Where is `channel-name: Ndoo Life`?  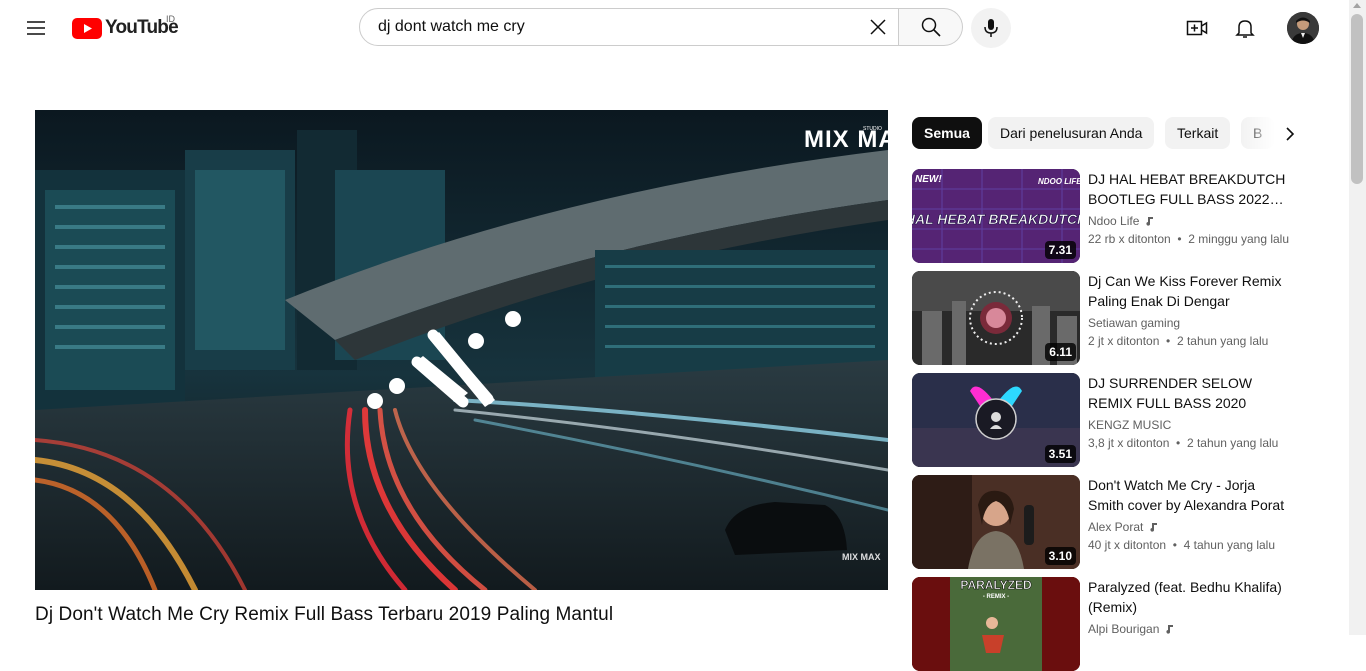
channel-name: Ndoo Life is located at coordinates (1114, 221).